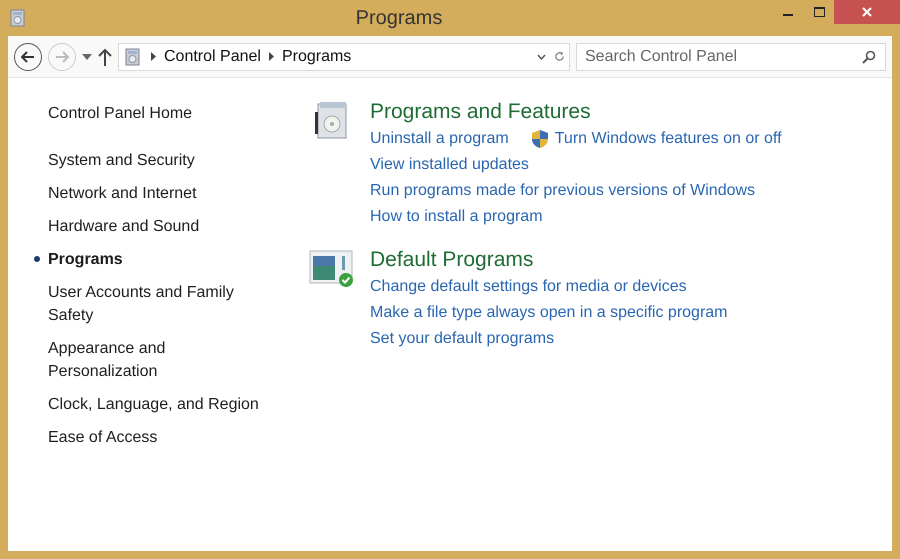 The height and width of the screenshot is (559, 900). What do you see at coordinates (576, 112) in the screenshot?
I see `section-heading: Programs and Features` at bounding box center [576, 112].